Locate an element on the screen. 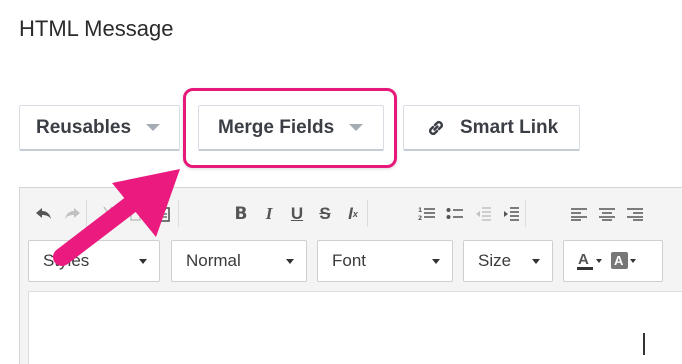 The height and width of the screenshot is (364, 682). numbered-list-icon: 12 is located at coordinates (427, 214).